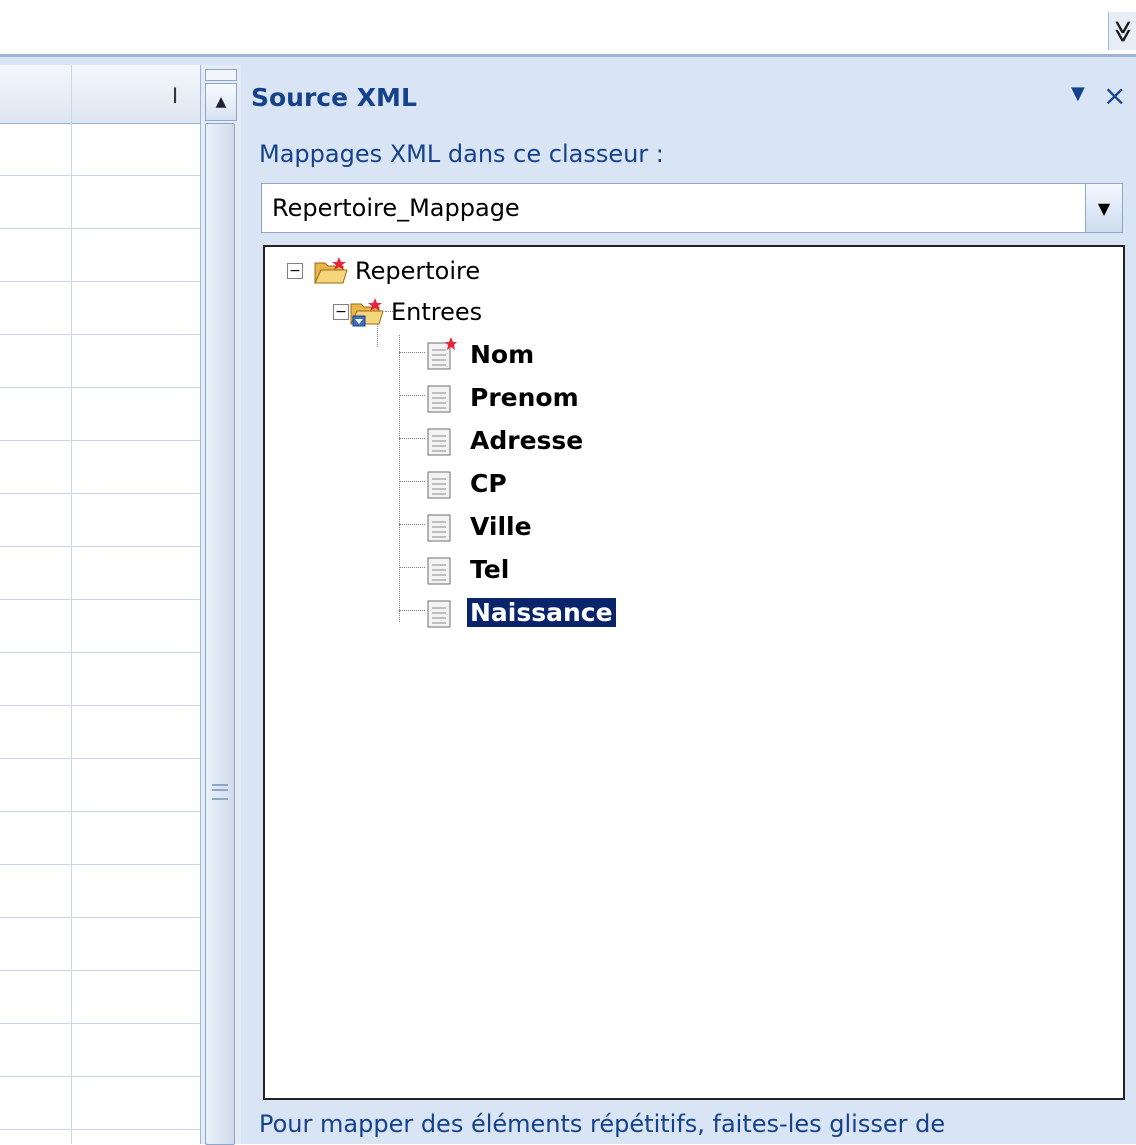 Image resolution: width=1136 pixels, height=1145 pixels. I want to click on pane-options-menu-icon: ▼, so click(1078, 93).